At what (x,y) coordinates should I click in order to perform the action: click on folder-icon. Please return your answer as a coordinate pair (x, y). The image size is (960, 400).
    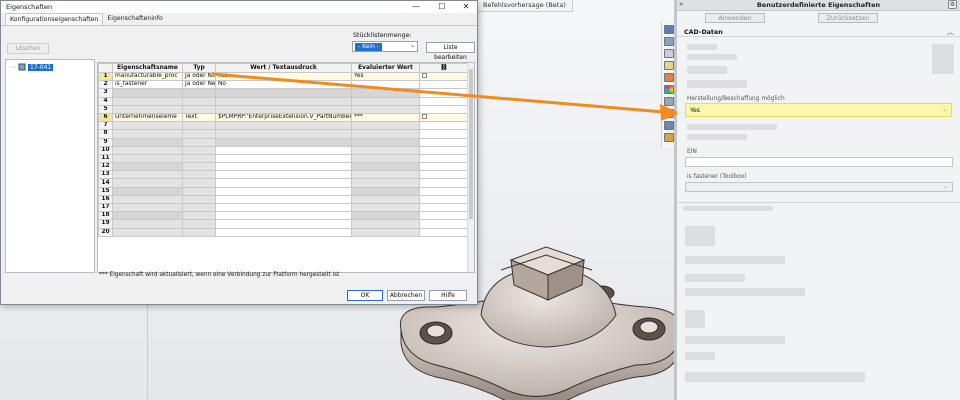
    Looking at the image, I should click on (669, 65).